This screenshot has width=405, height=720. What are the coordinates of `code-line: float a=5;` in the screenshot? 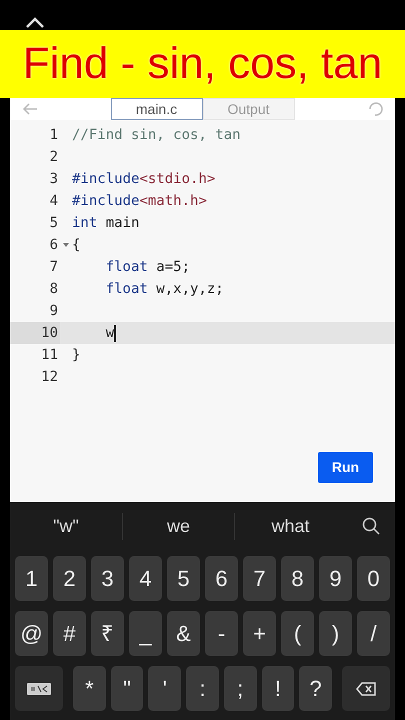 It's located at (148, 267).